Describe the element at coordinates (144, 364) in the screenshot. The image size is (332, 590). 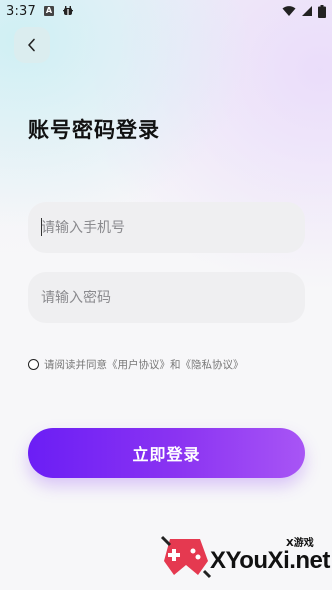
I see `agreement-text: 请阅读并同意《用户协议》和《隐私协议》` at that location.